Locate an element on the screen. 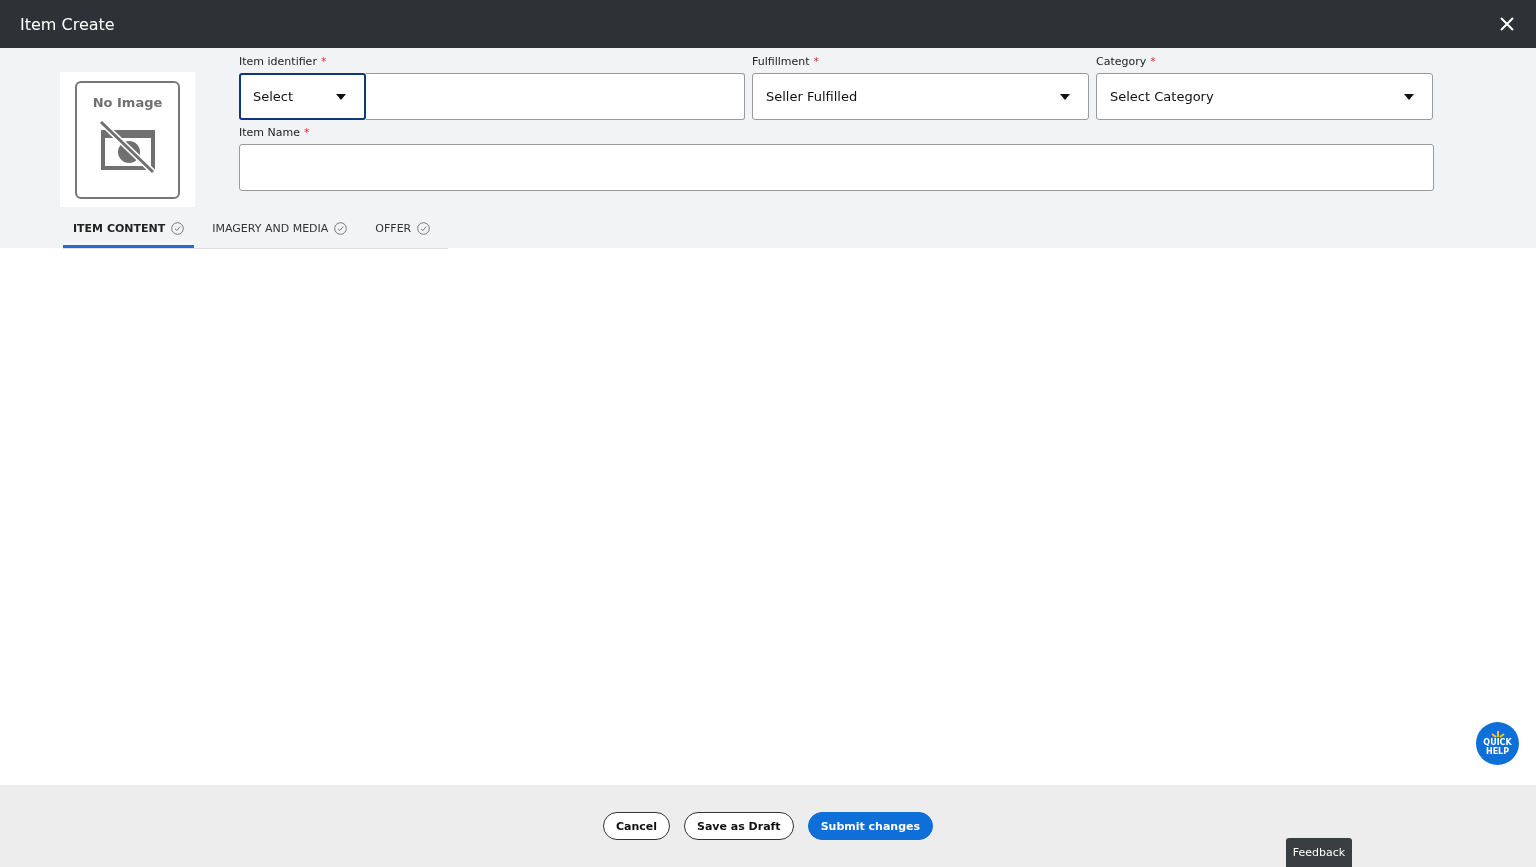 The height and width of the screenshot is (867, 1536). tab: OFFER is located at coordinates (403, 232).